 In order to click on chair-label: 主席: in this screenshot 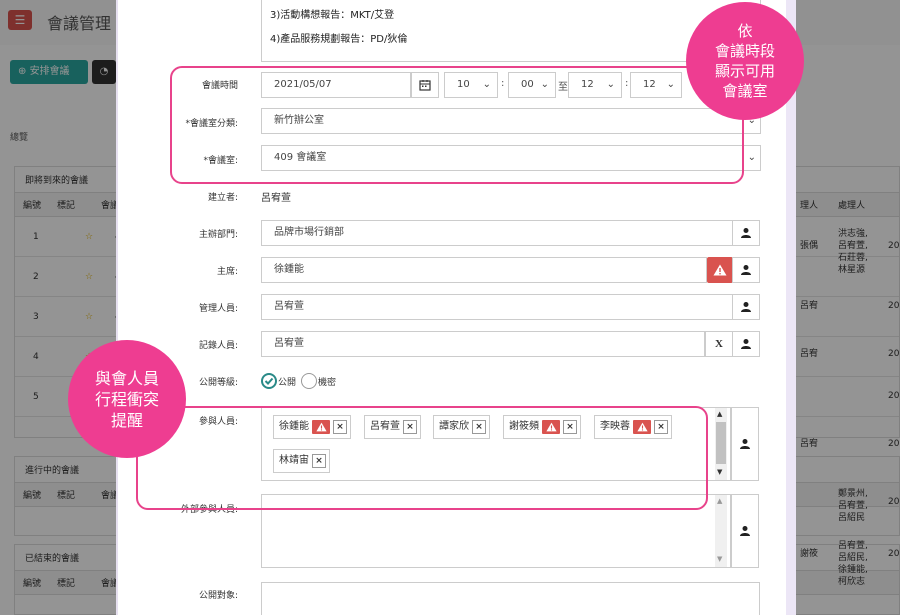, I will do `click(227, 272)`.